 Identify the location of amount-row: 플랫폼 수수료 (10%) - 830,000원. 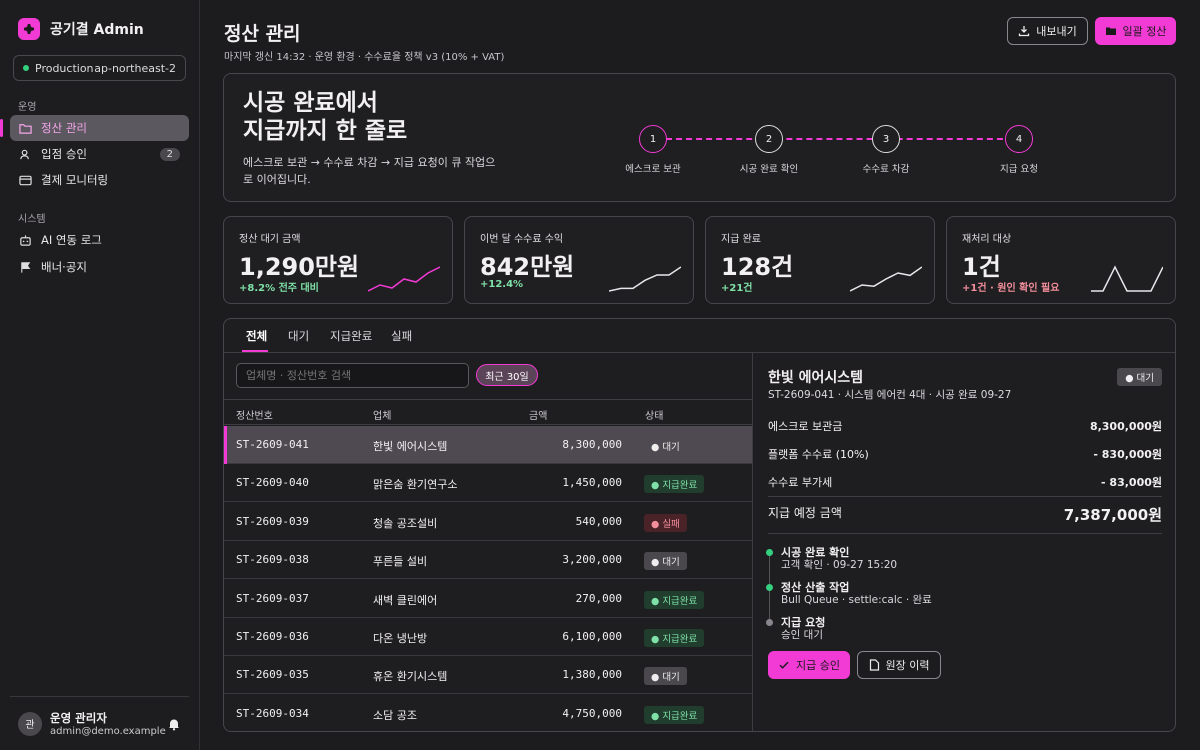
(965, 454).